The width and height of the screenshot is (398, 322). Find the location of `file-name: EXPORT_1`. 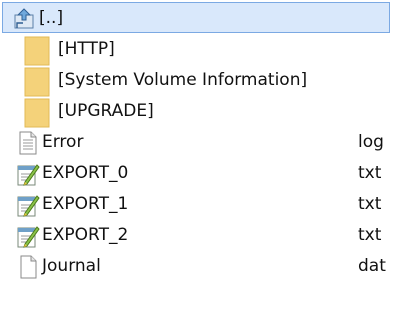

file-name: EXPORT_1 is located at coordinates (85, 204).